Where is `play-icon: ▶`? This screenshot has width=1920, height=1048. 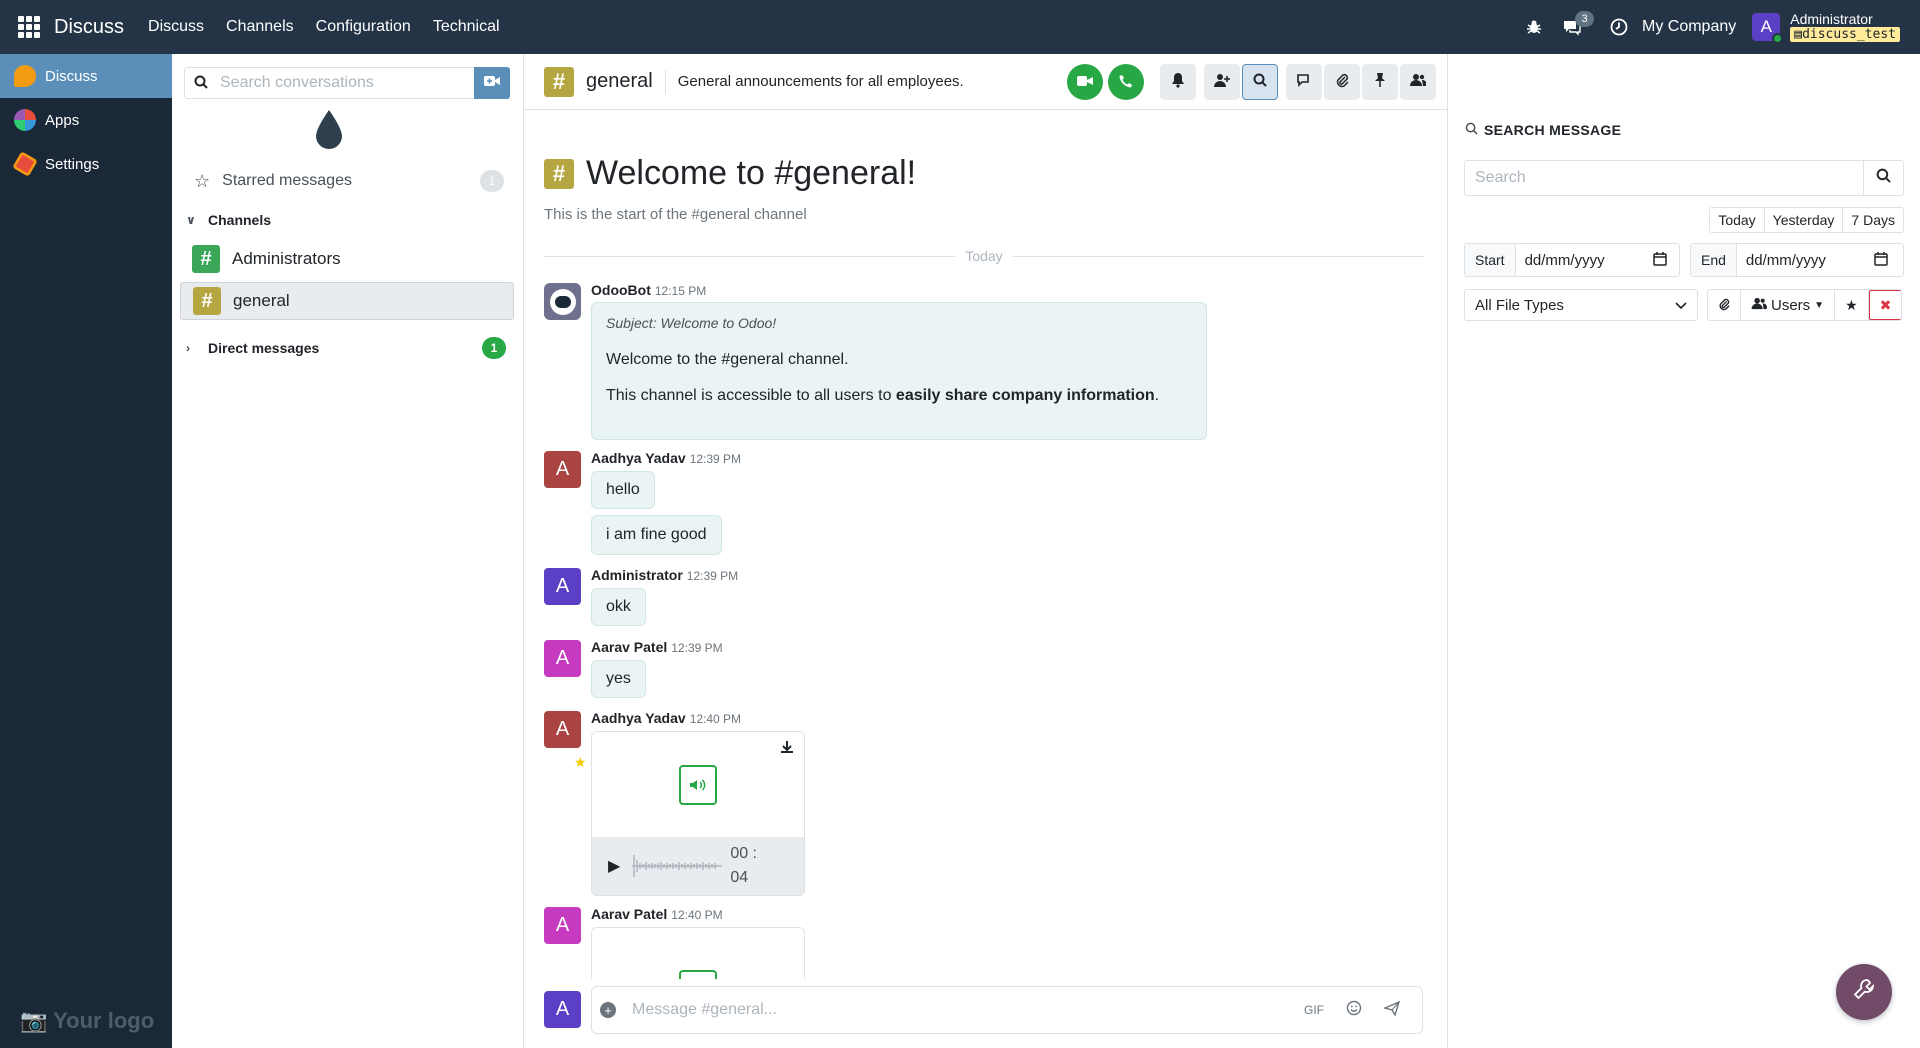 play-icon: ▶ is located at coordinates (614, 866).